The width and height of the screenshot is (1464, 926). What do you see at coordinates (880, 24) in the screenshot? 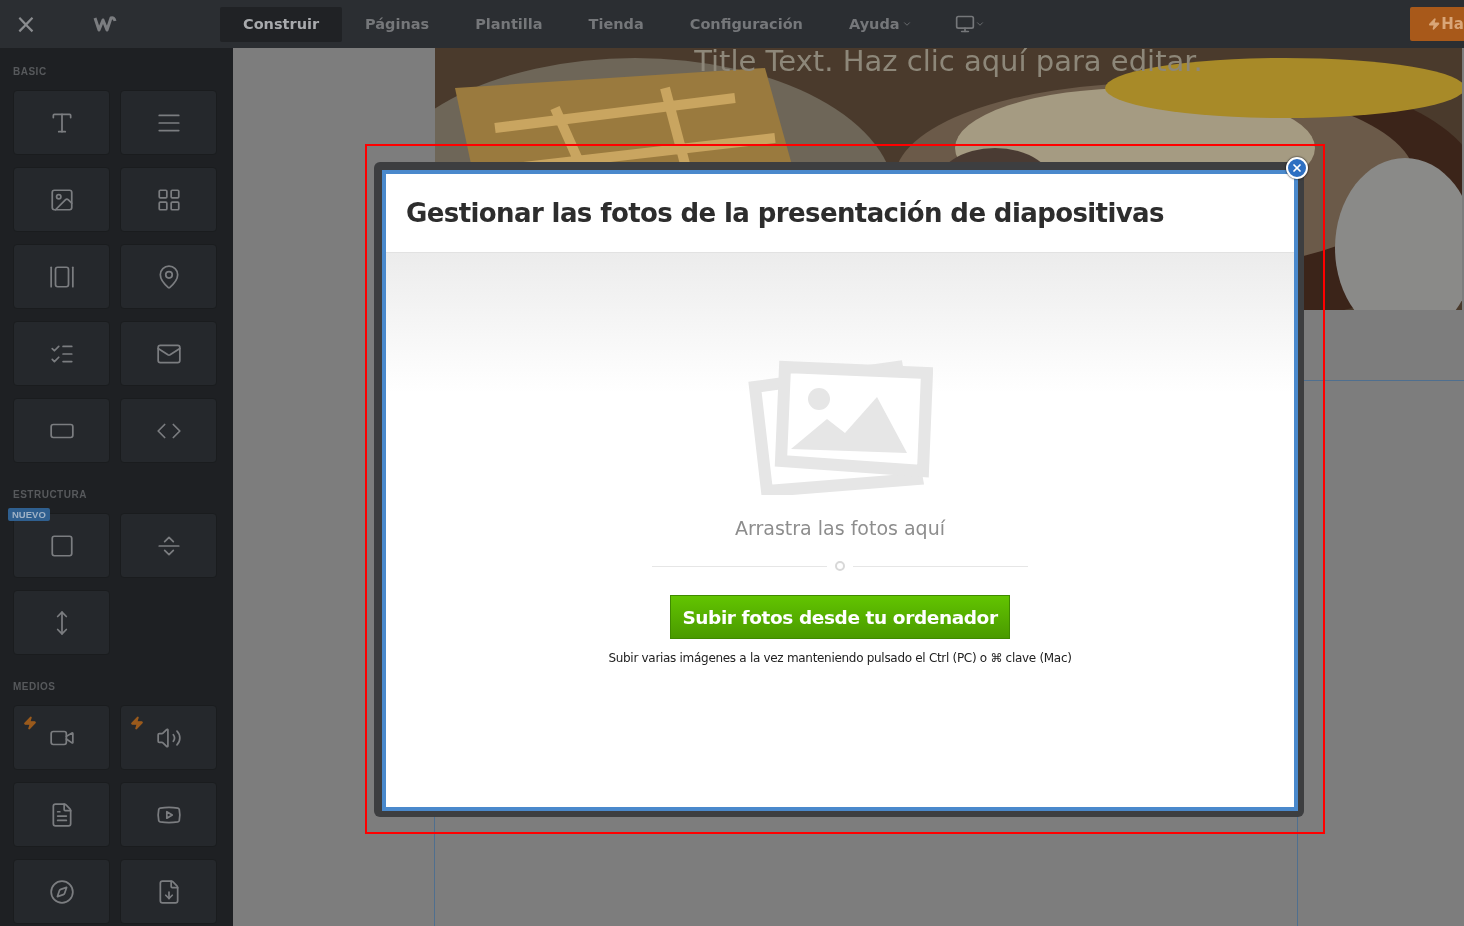
I see `nav-tab: Ayuda` at bounding box center [880, 24].